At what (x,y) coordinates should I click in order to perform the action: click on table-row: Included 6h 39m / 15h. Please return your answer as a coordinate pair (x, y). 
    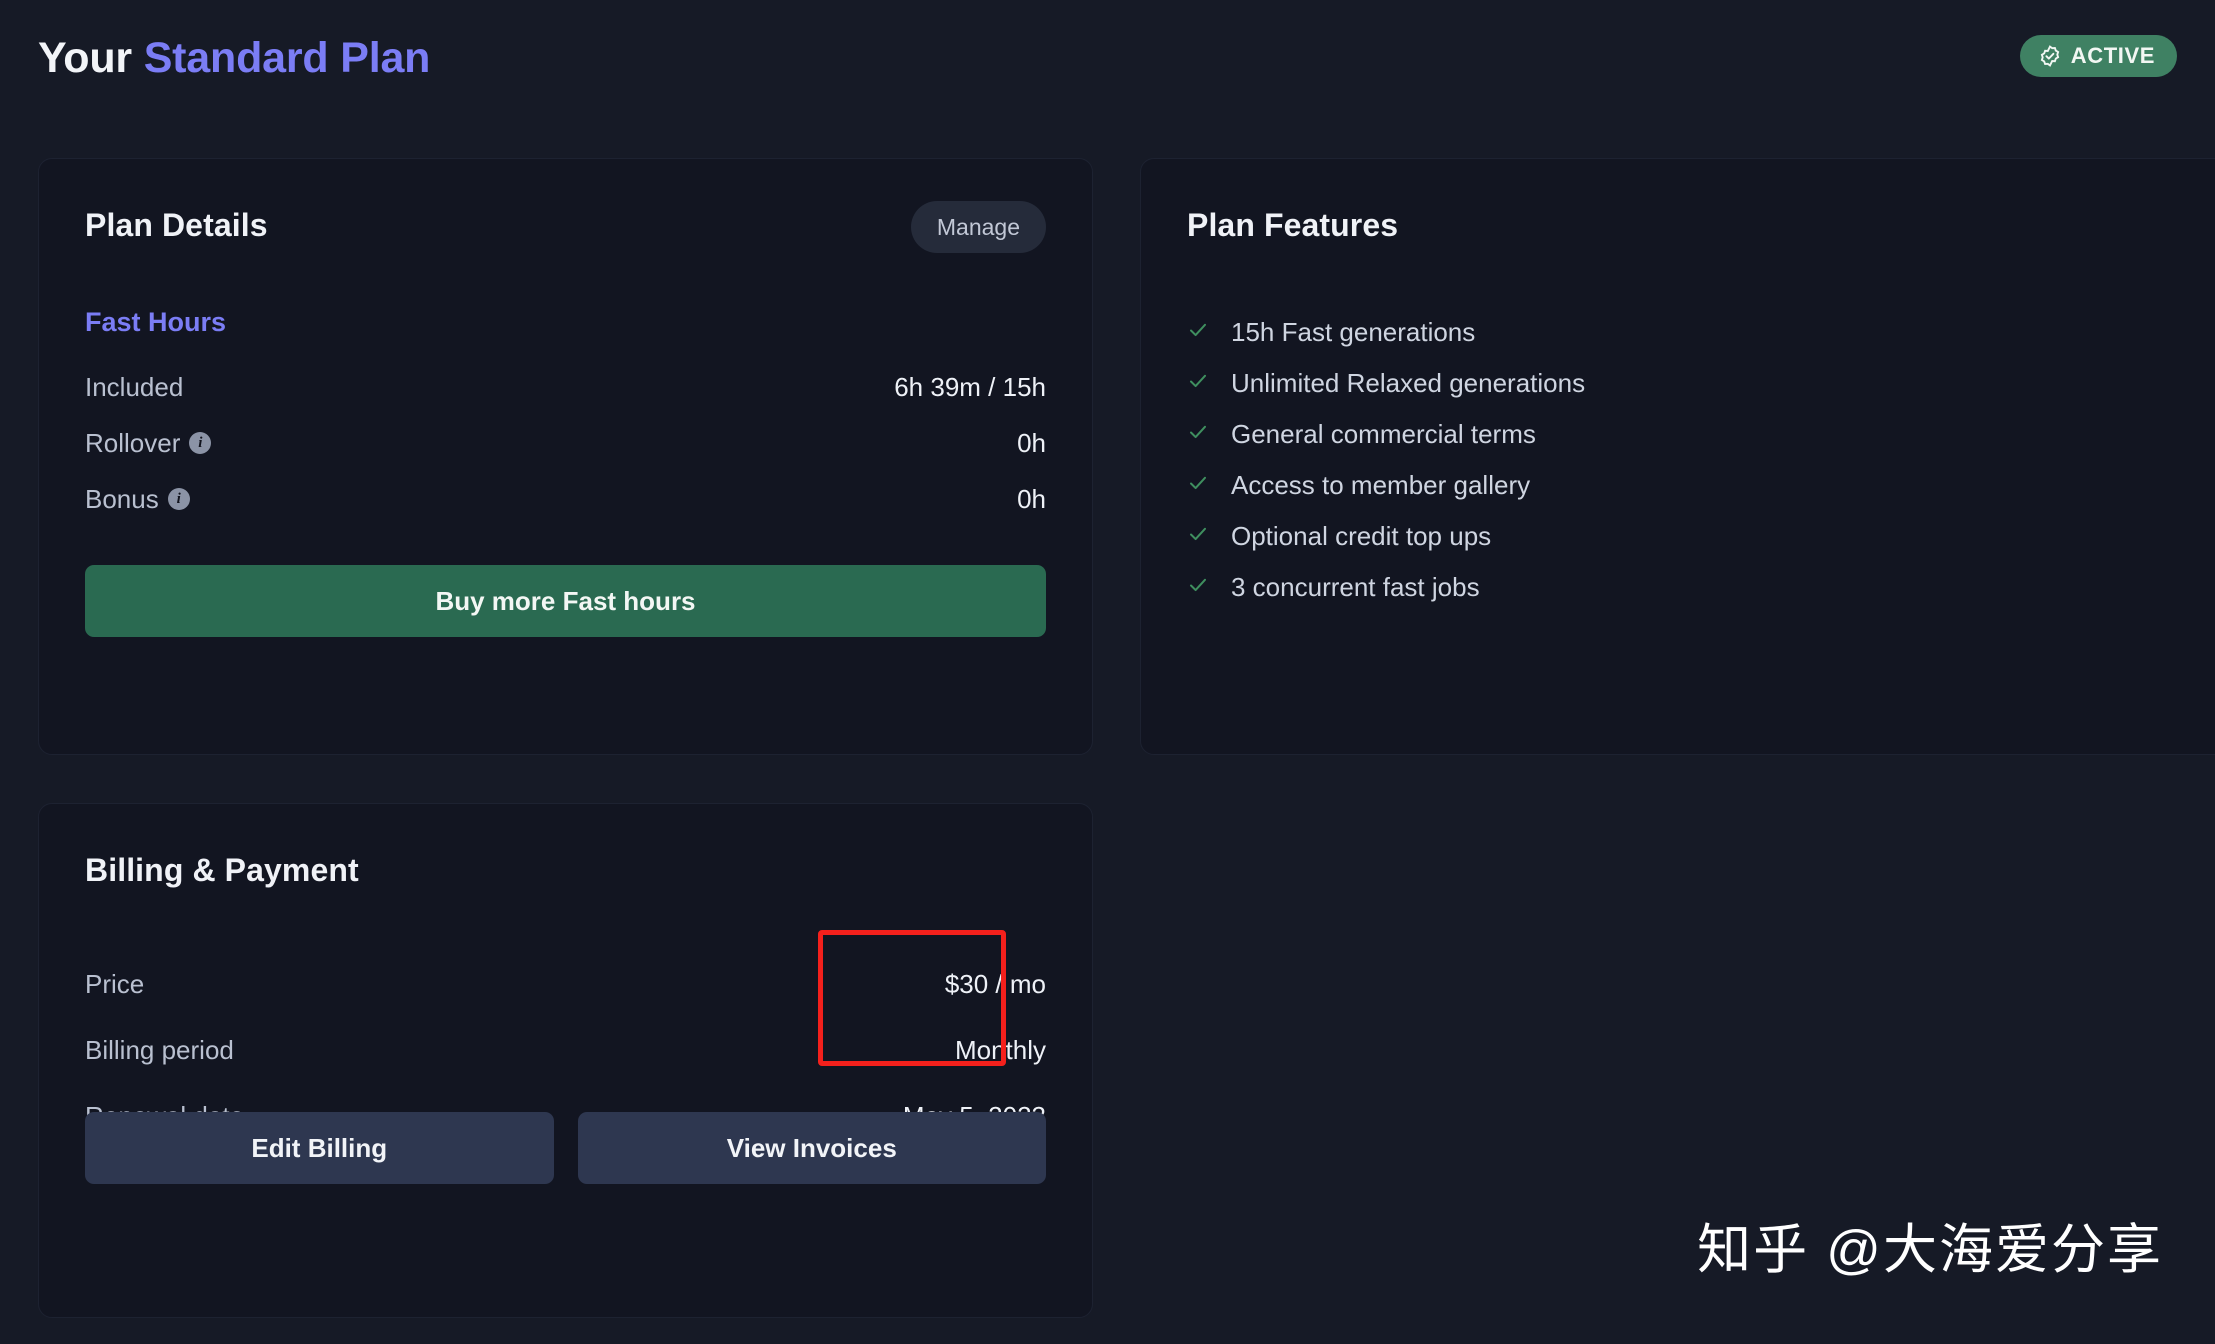
    Looking at the image, I should click on (565, 387).